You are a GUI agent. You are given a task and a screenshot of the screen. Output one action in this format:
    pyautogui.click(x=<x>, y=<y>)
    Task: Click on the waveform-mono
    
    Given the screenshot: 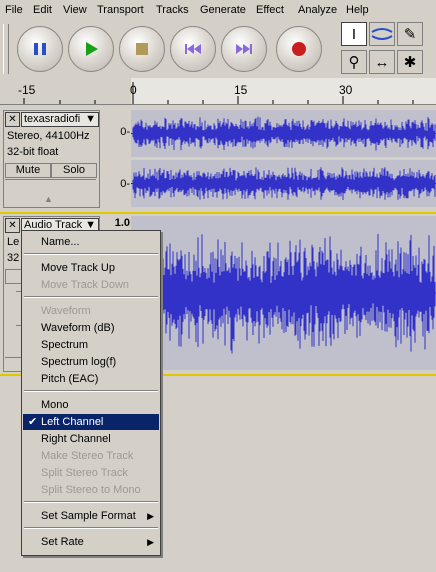 What is the action you would take?
    pyautogui.click(x=283, y=293)
    